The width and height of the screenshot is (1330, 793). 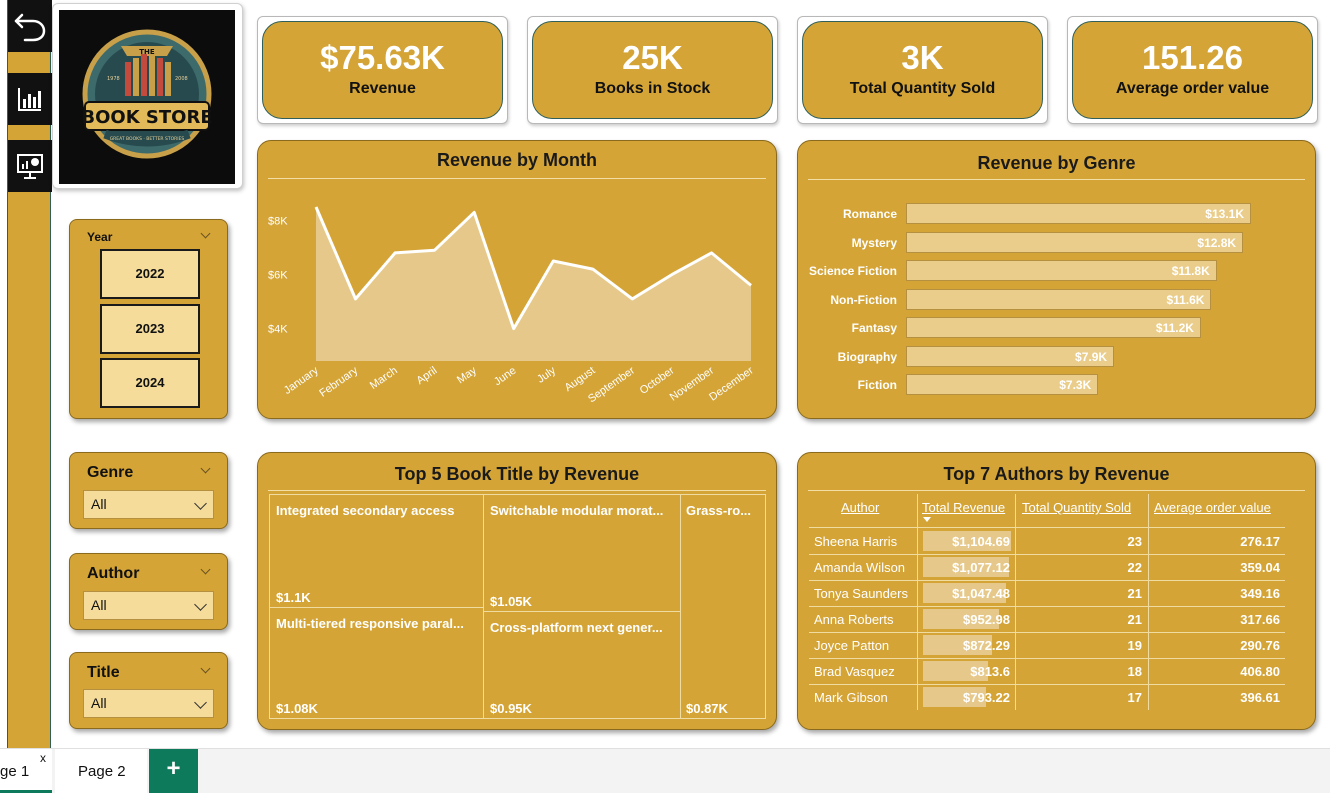 What do you see at coordinates (29, 374) in the screenshot?
I see `nav-rail` at bounding box center [29, 374].